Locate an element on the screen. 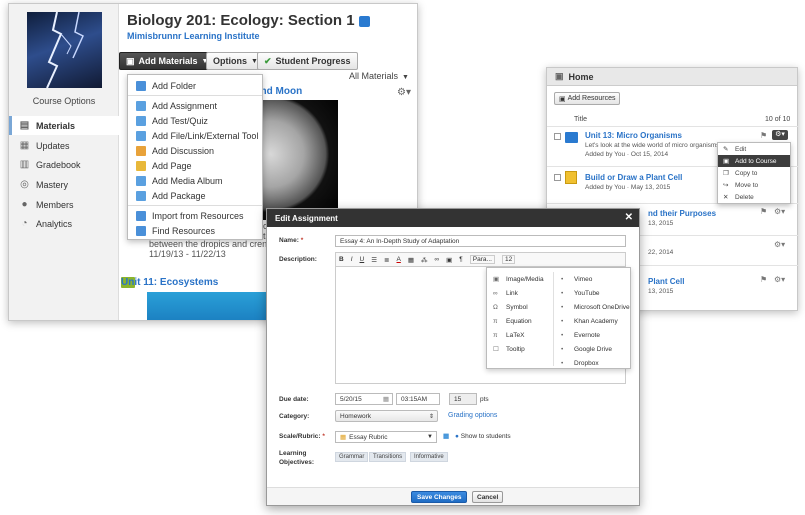 This screenshot has width=805, height=515. font-size-select: 12 is located at coordinates (508, 259).